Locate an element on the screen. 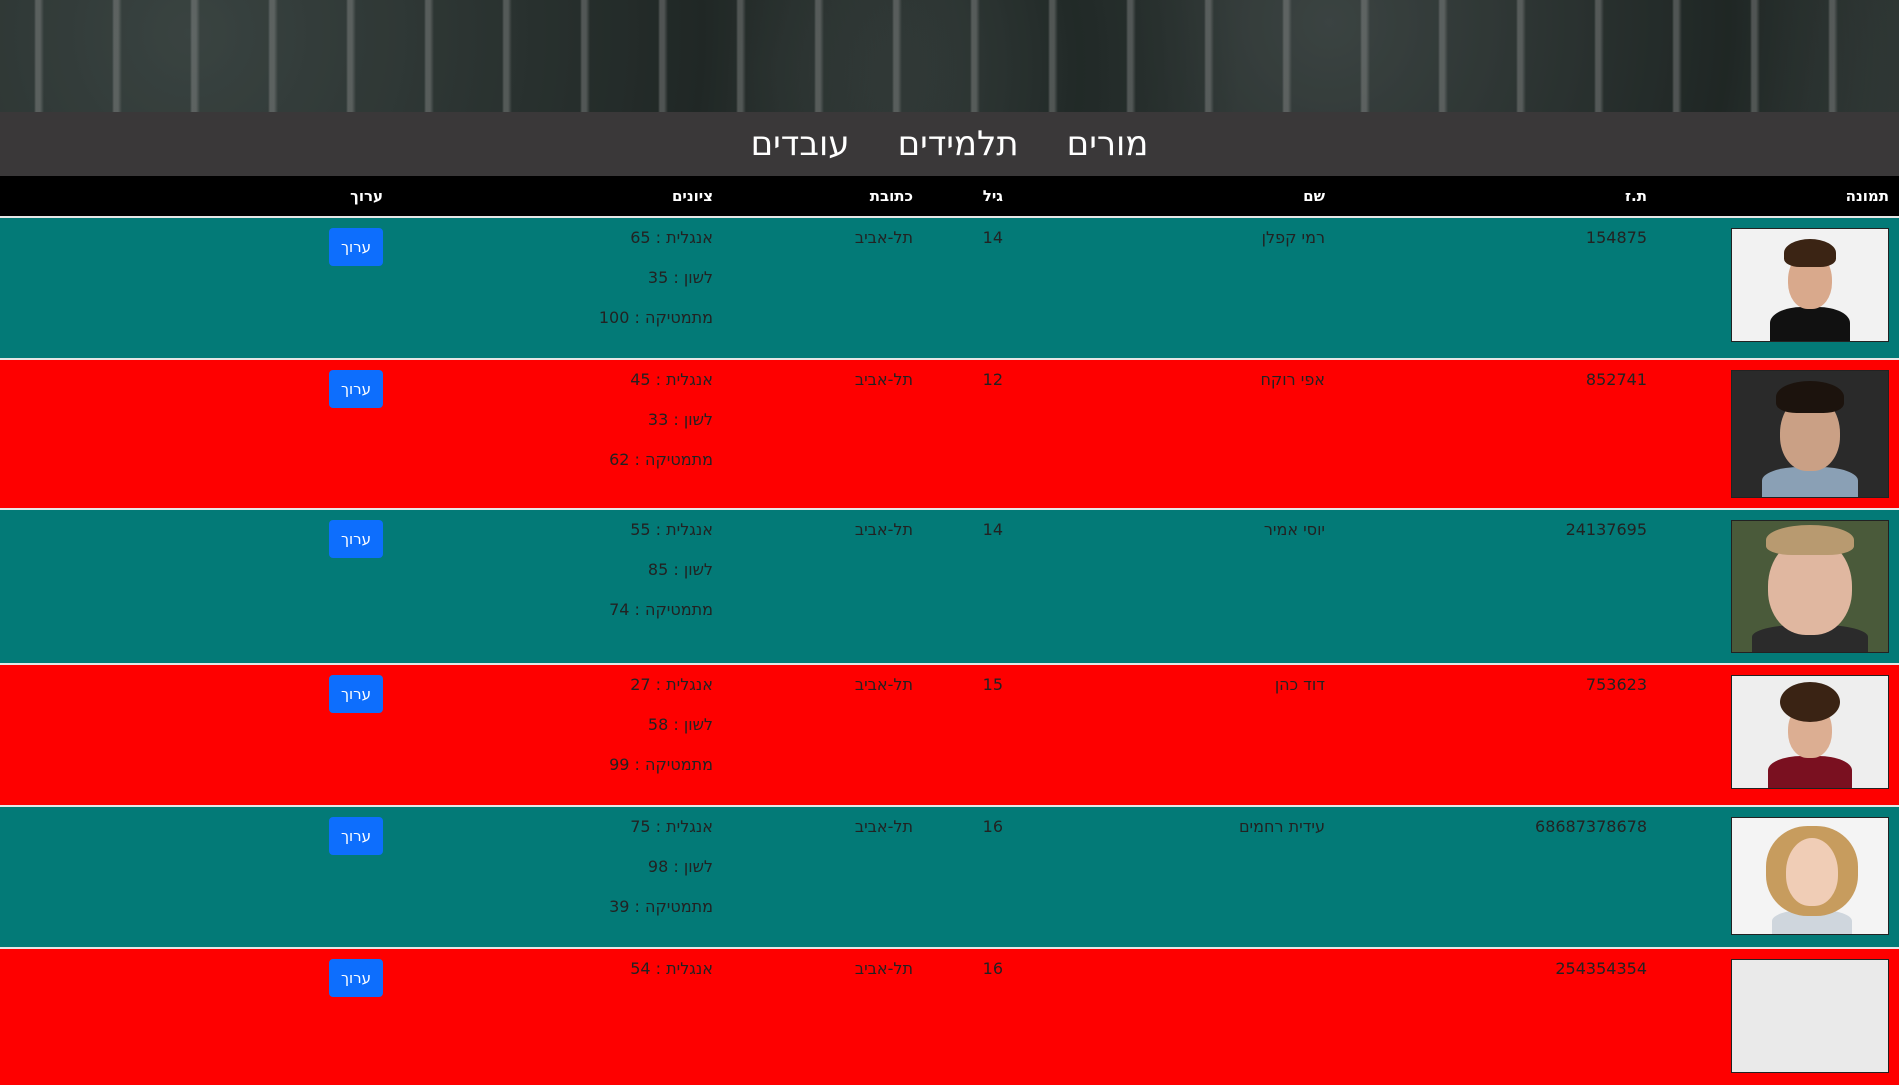 The height and width of the screenshot is (1085, 1899). grade-english: אנגלית : 55 is located at coordinates (671, 529).